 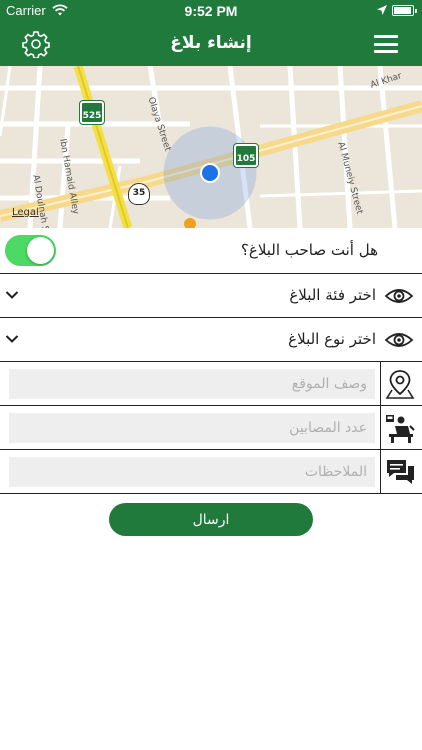 I want to click on status-time: 9:52 PM, so click(x=211, y=11).